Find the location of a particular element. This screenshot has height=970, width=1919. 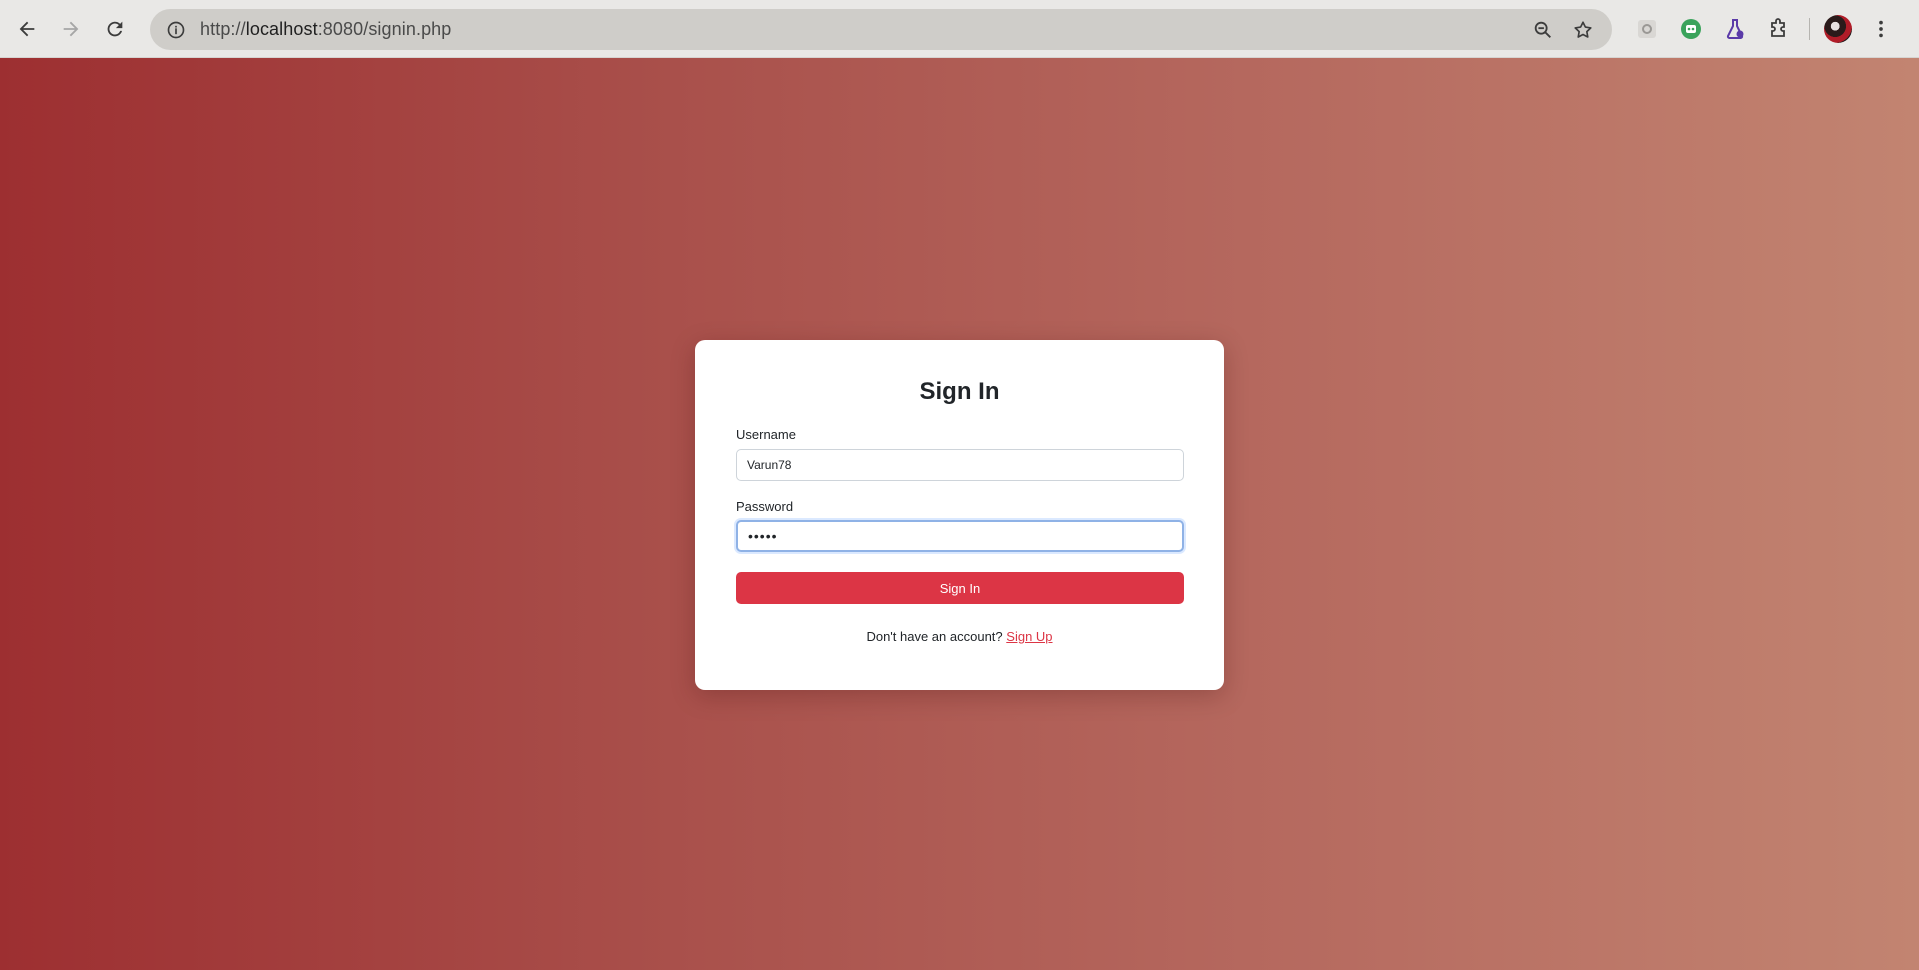

reload-button is located at coordinates (115, 29).